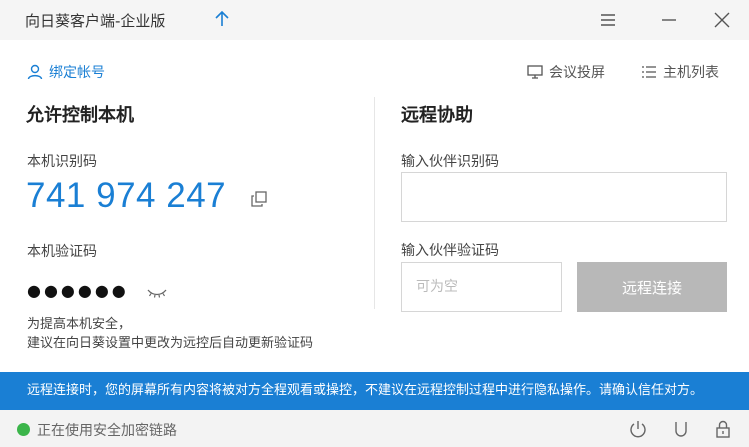 The image size is (749, 447). I want to click on panel-divider, so click(374, 203).